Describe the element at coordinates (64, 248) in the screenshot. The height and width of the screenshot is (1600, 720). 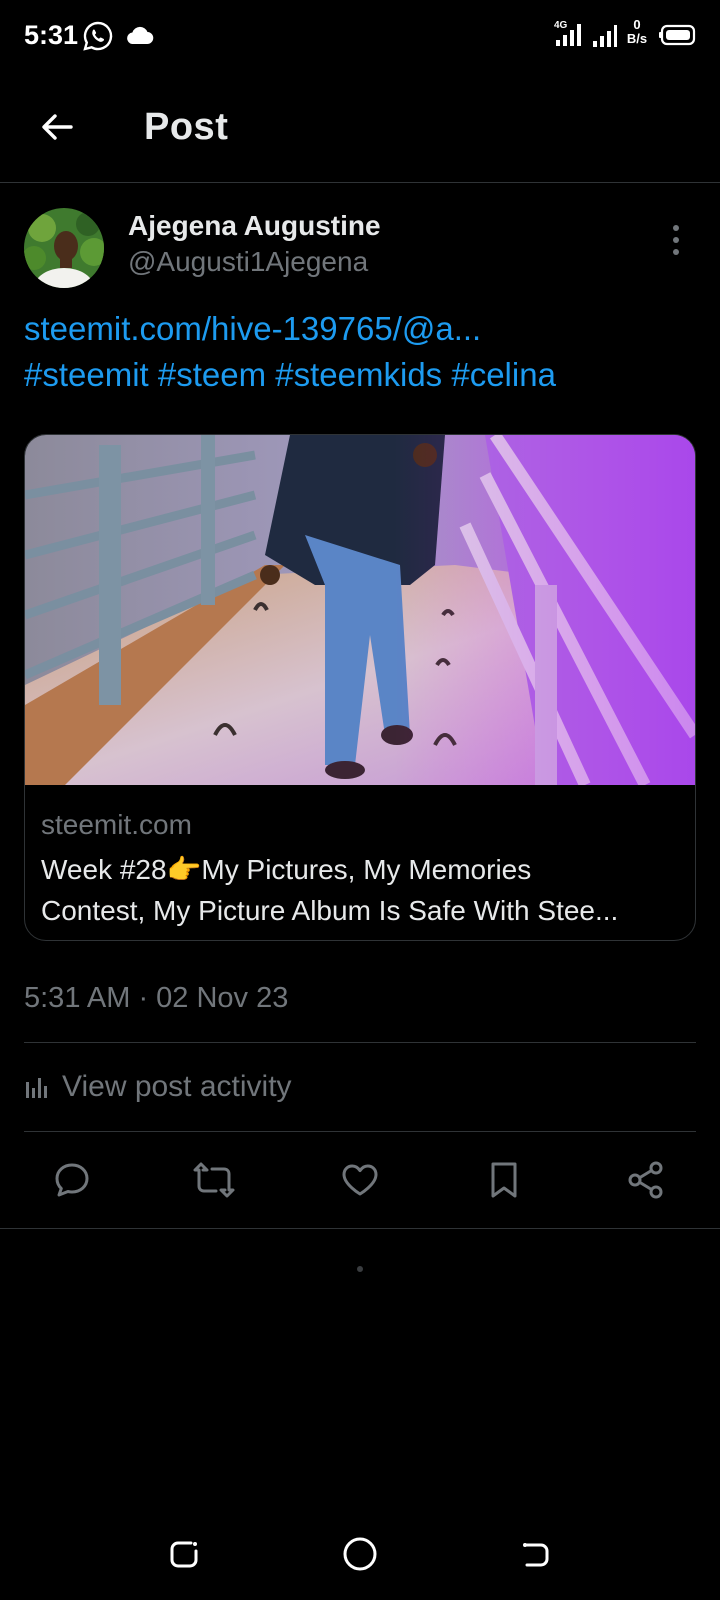
I see `avatar` at that location.